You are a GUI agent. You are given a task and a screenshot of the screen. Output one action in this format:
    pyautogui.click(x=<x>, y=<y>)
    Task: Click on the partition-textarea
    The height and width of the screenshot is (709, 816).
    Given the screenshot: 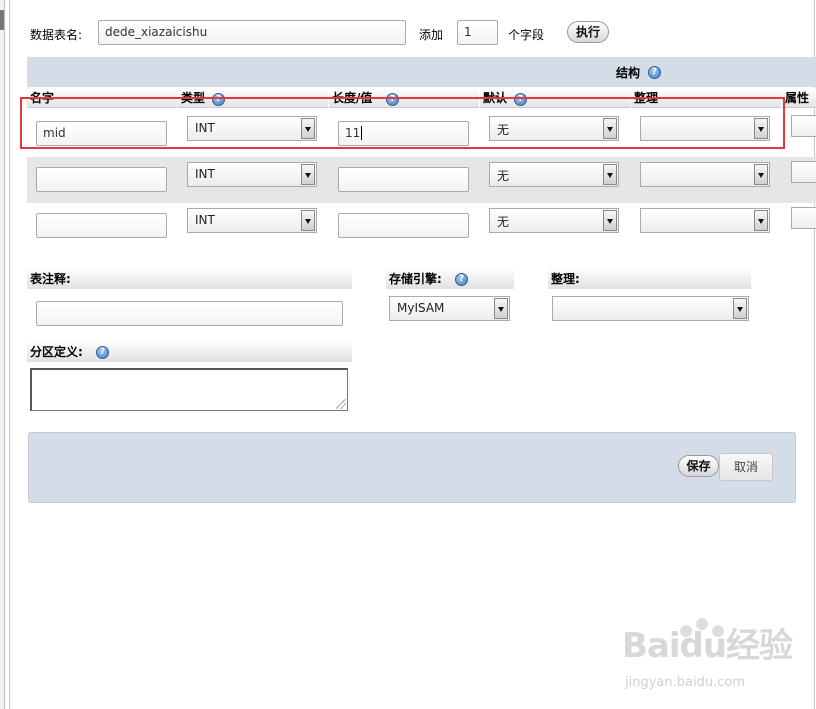 What is the action you would take?
    pyautogui.click(x=189, y=389)
    